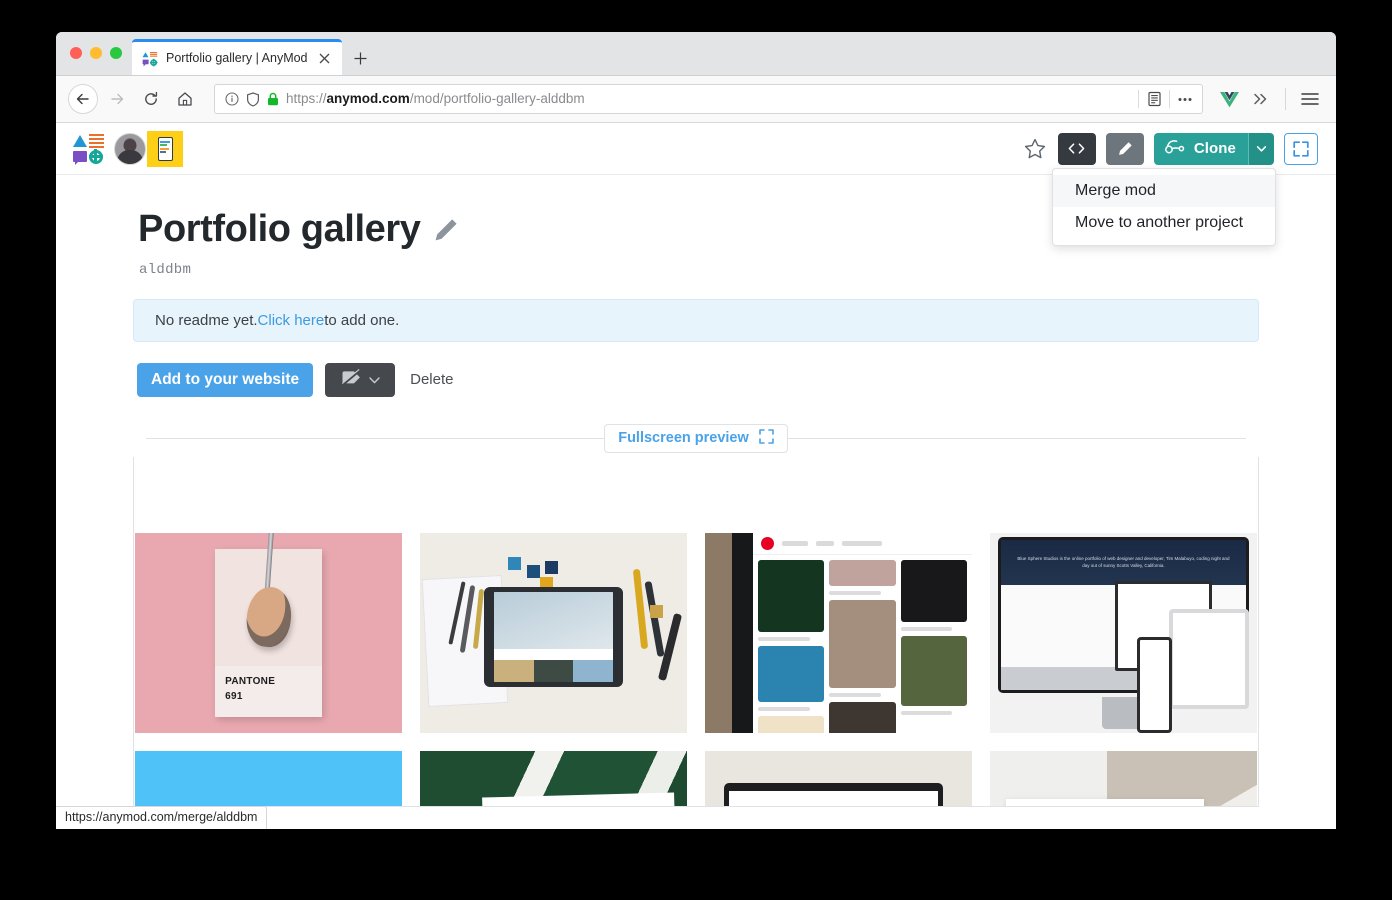 The width and height of the screenshot is (1392, 900). I want to click on brand, so click(127, 148).